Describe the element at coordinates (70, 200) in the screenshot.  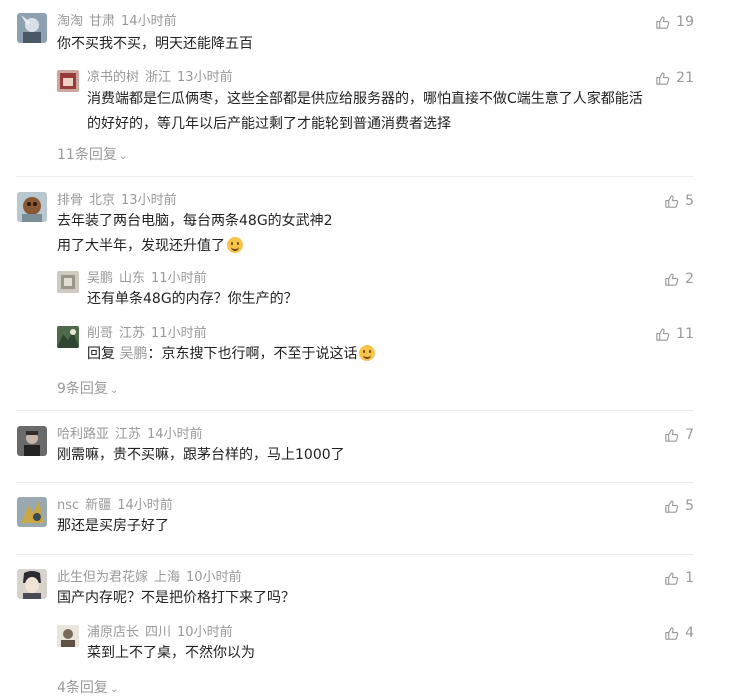
I see `username: 排骨` at that location.